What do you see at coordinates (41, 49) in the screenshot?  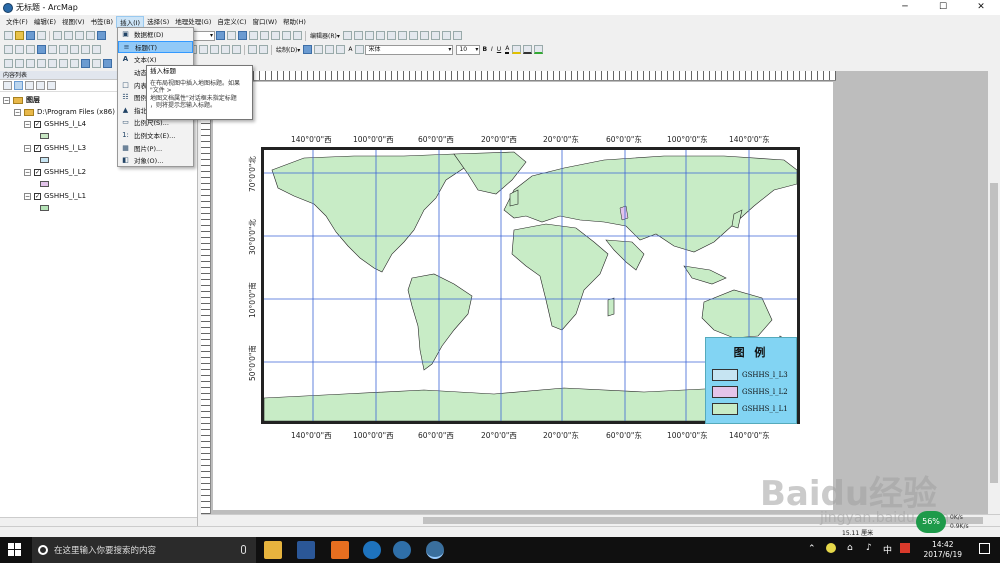 I see `full-extent-icon` at bounding box center [41, 49].